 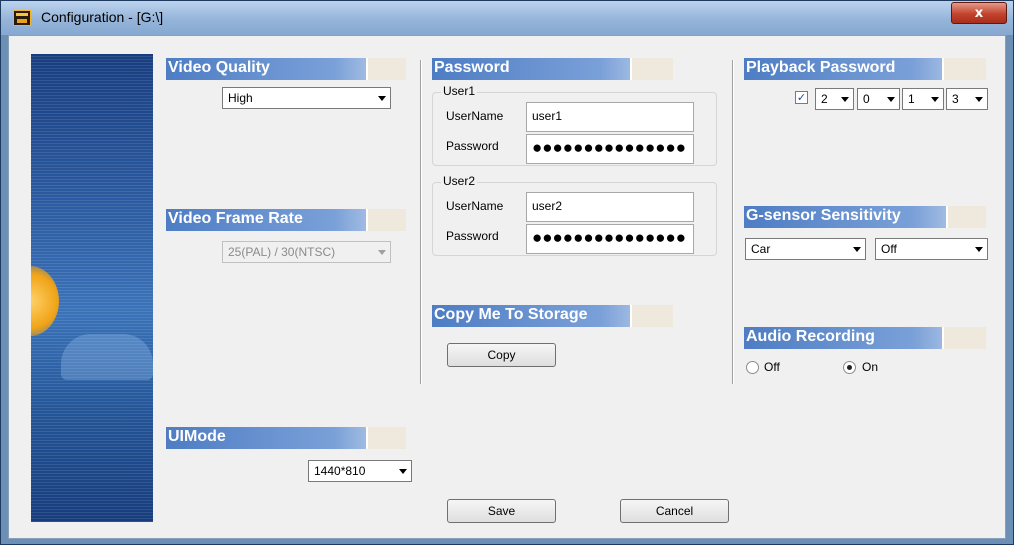 What do you see at coordinates (772, 367) in the screenshot?
I see `audio-off-label: Off` at bounding box center [772, 367].